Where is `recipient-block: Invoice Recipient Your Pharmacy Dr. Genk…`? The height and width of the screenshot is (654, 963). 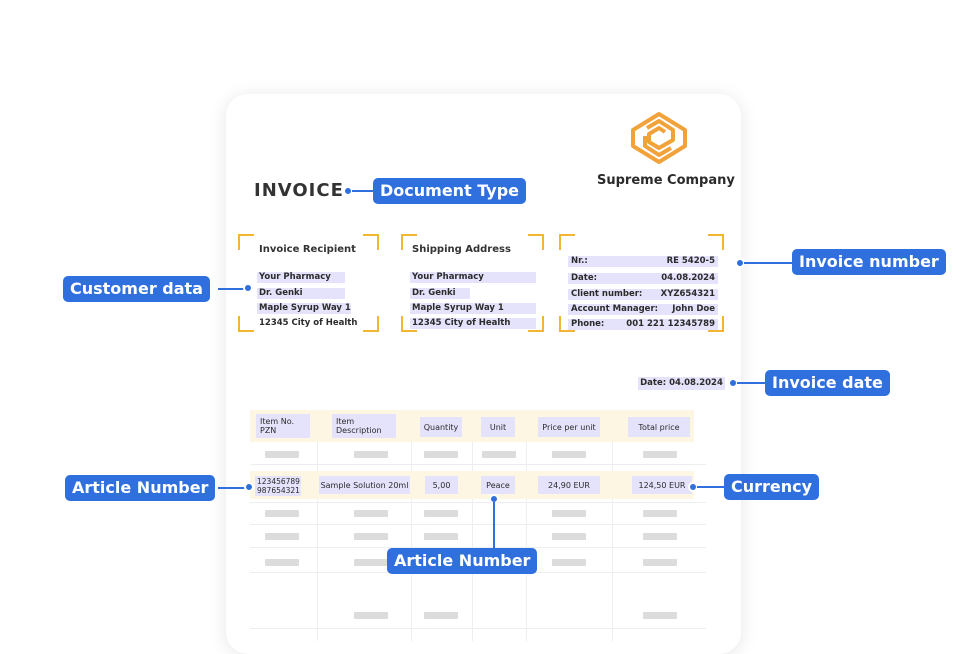 recipient-block: Invoice Recipient Your Pharmacy Dr. Genk… is located at coordinates (308, 283).